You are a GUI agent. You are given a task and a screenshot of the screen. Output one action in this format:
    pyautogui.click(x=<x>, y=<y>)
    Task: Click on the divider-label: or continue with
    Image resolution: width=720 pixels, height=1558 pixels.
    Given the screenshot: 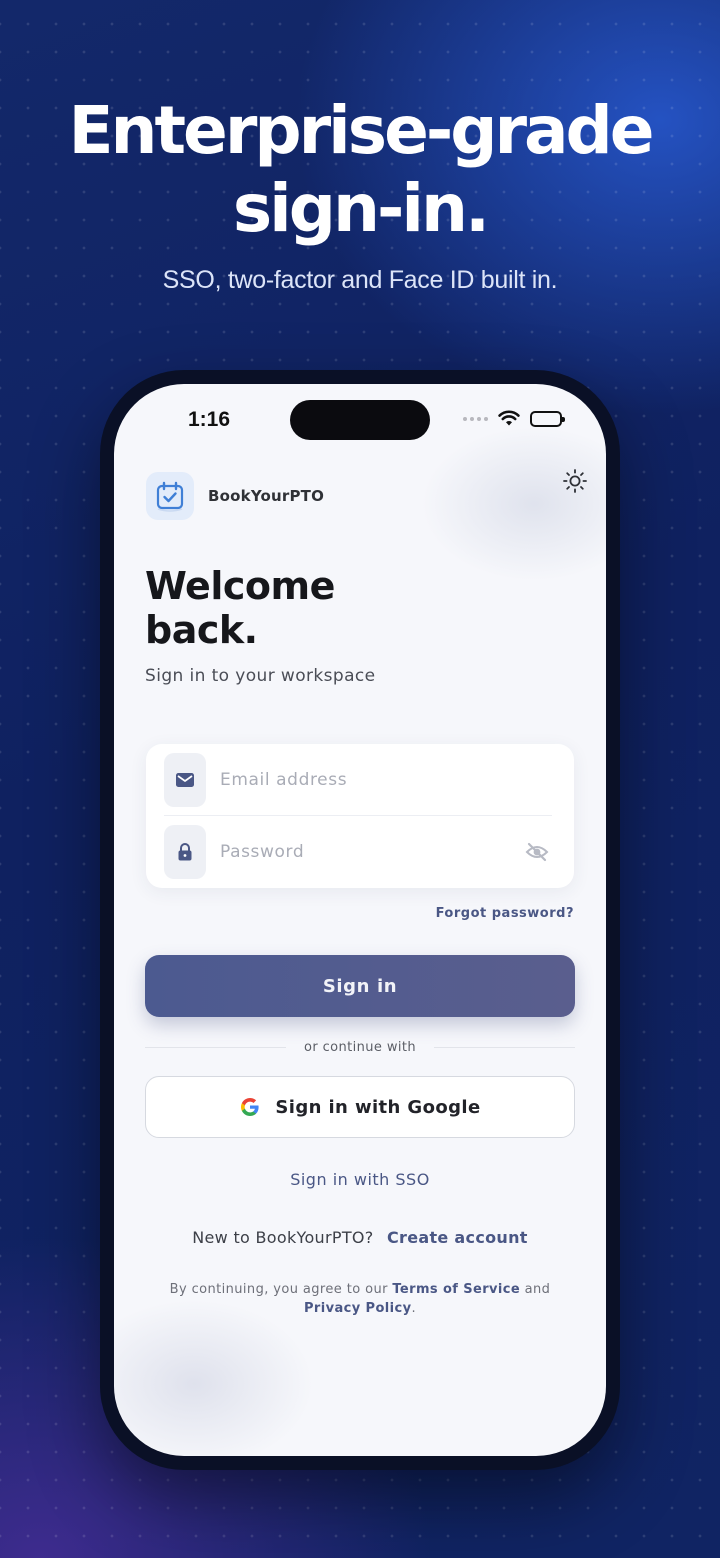 What is the action you would take?
    pyautogui.click(x=360, y=1047)
    